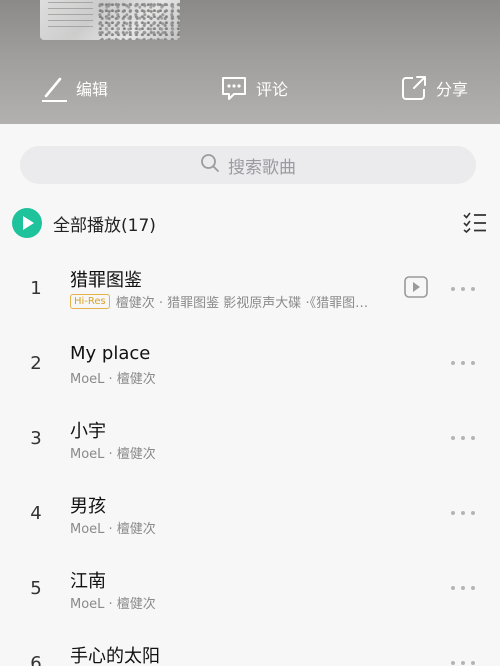  What do you see at coordinates (88, 581) in the screenshot?
I see `song-title: 江南` at bounding box center [88, 581].